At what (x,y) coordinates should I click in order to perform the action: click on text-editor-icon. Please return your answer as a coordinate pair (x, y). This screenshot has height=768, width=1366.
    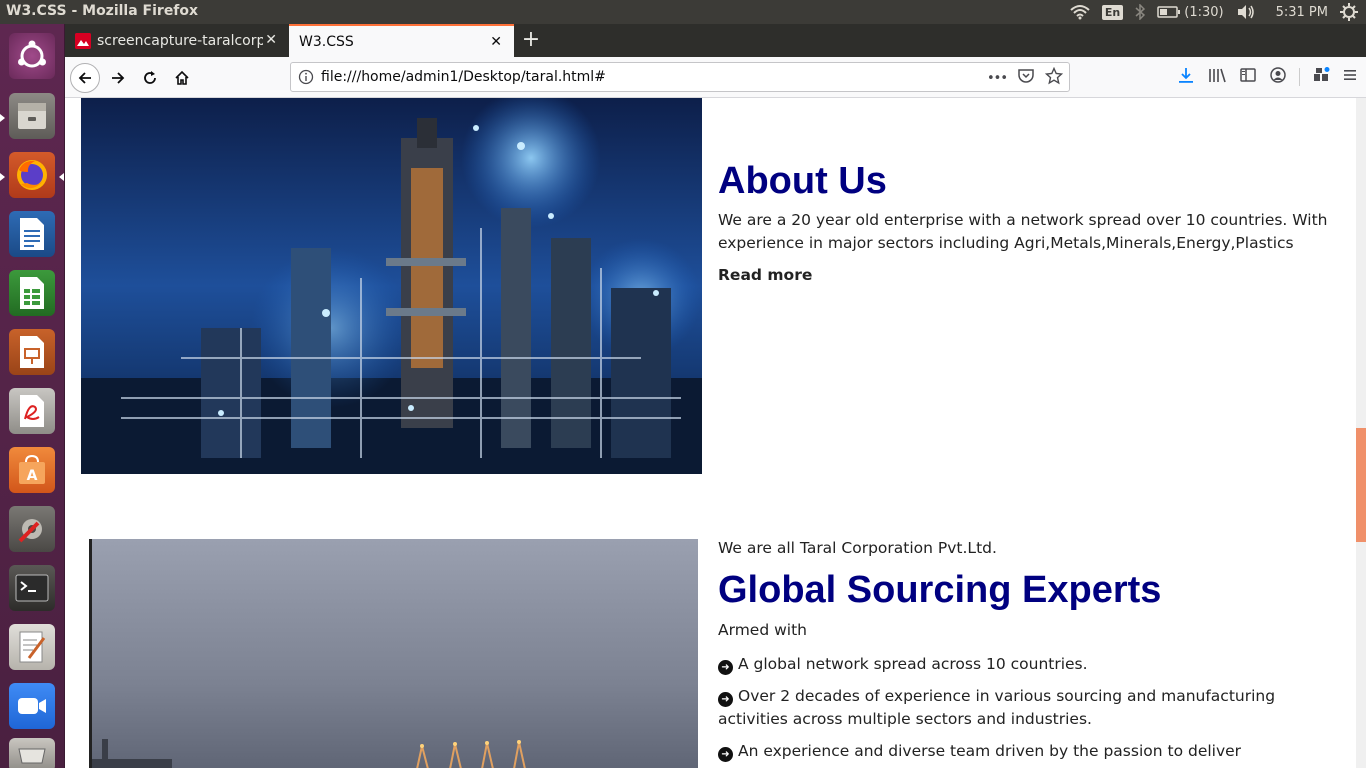
    Looking at the image, I should click on (32, 647).